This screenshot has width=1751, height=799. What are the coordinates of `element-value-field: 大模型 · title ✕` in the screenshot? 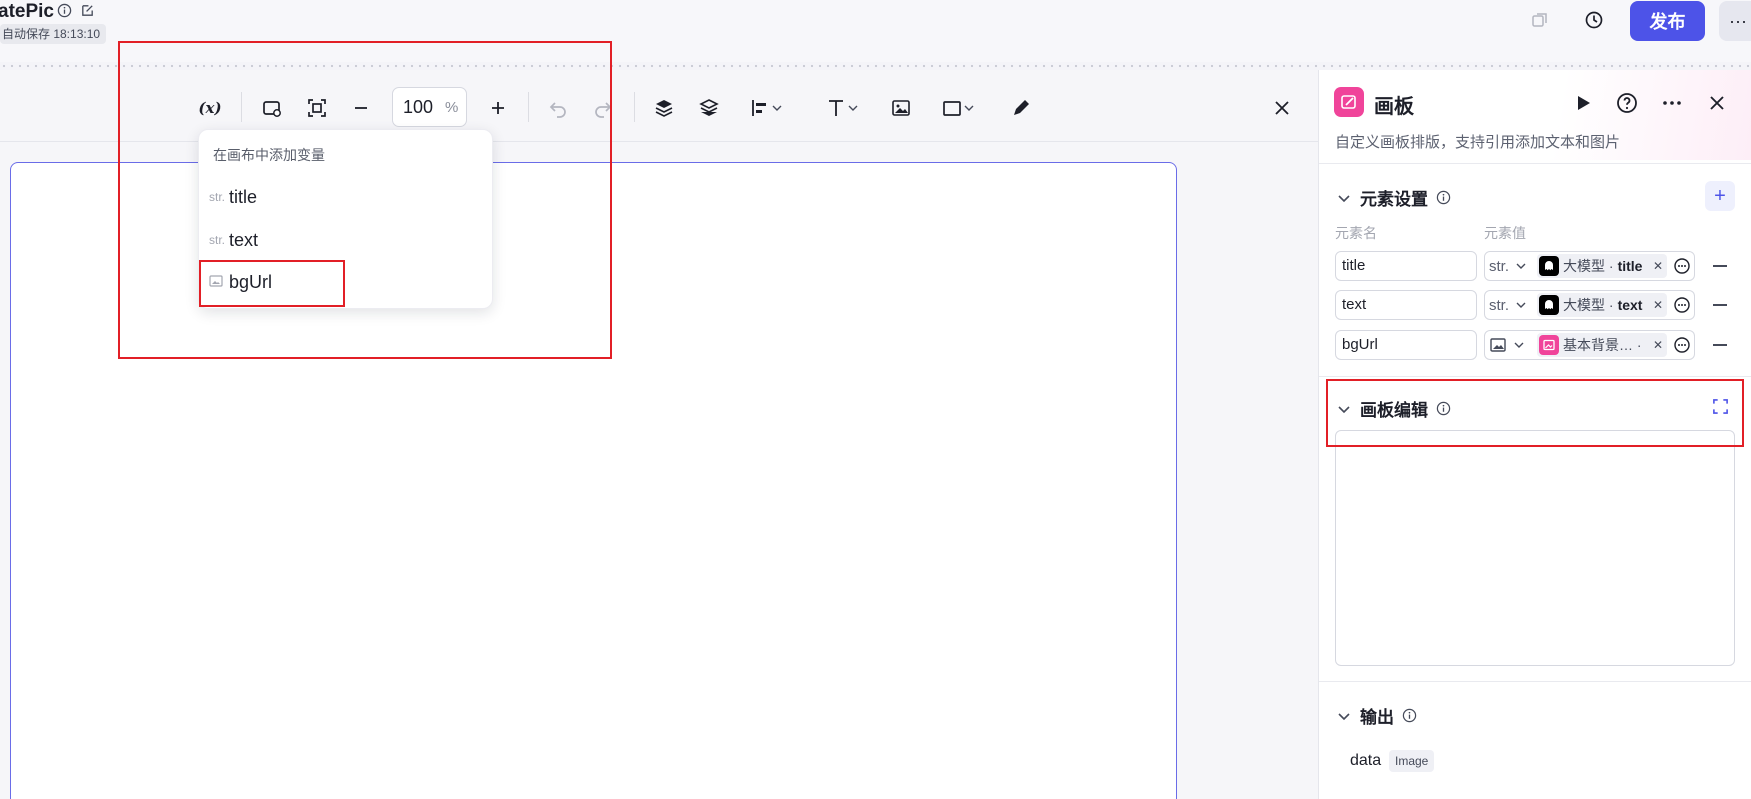 It's located at (1614, 266).